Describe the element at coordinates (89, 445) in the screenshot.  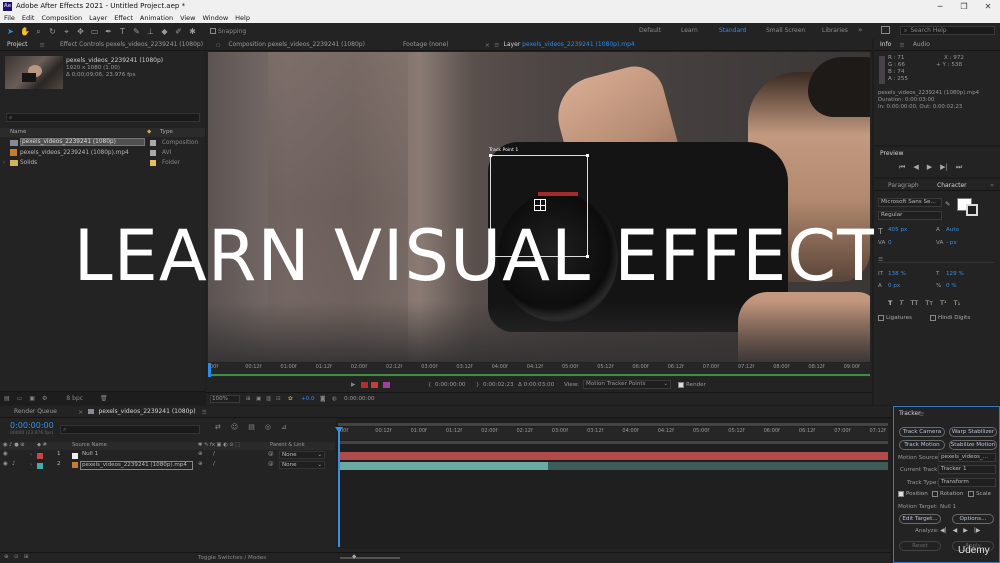
I see `col-source-name: Source Name` at that location.